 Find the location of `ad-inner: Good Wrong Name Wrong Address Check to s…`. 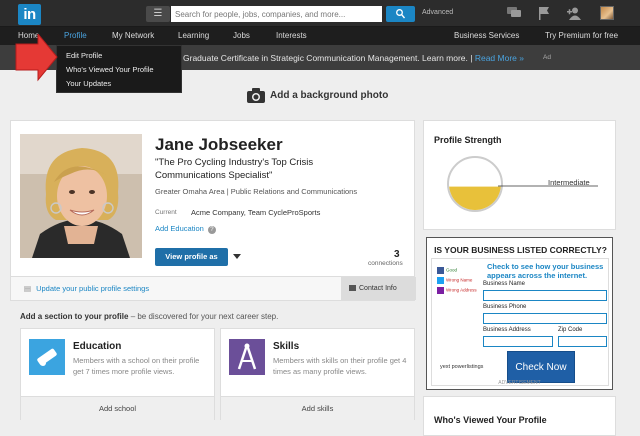

ad-inner: Good Wrong Name Wrong Address Check to s… is located at coordinates (520, 322).